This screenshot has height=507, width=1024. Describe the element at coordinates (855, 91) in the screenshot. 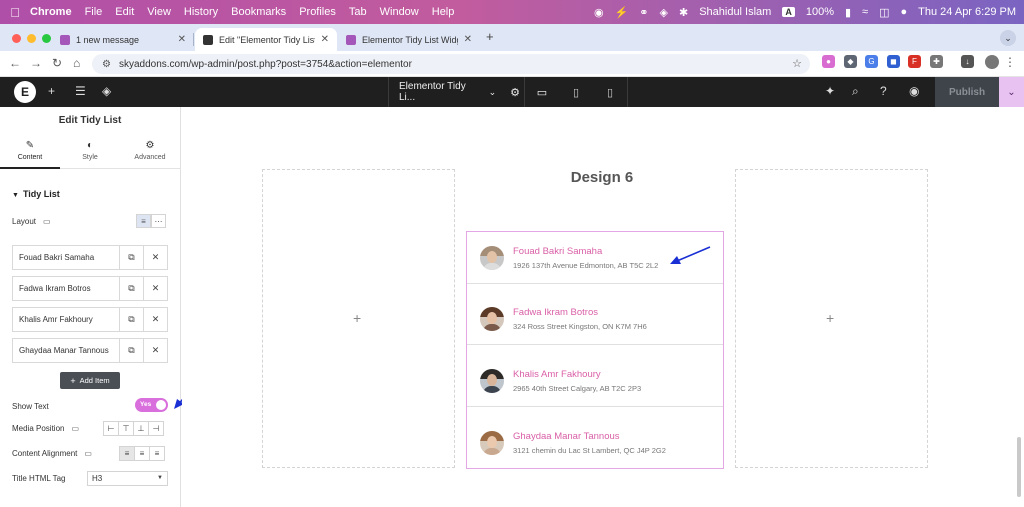

I see `finder-search-icon: ⌕` at that location.